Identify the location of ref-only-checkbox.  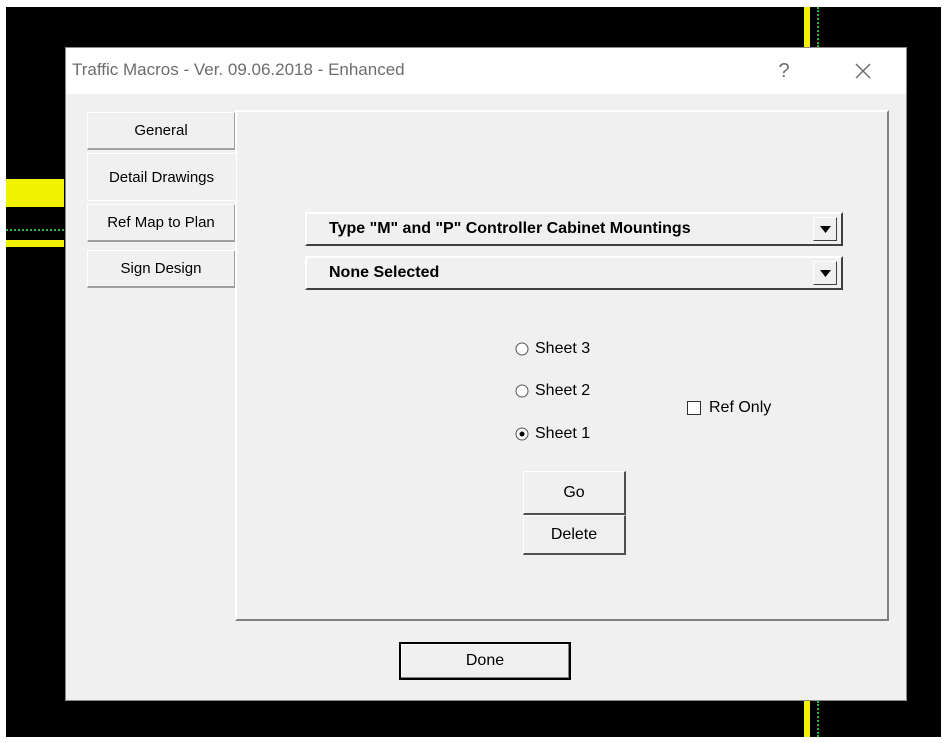
(694, 408).